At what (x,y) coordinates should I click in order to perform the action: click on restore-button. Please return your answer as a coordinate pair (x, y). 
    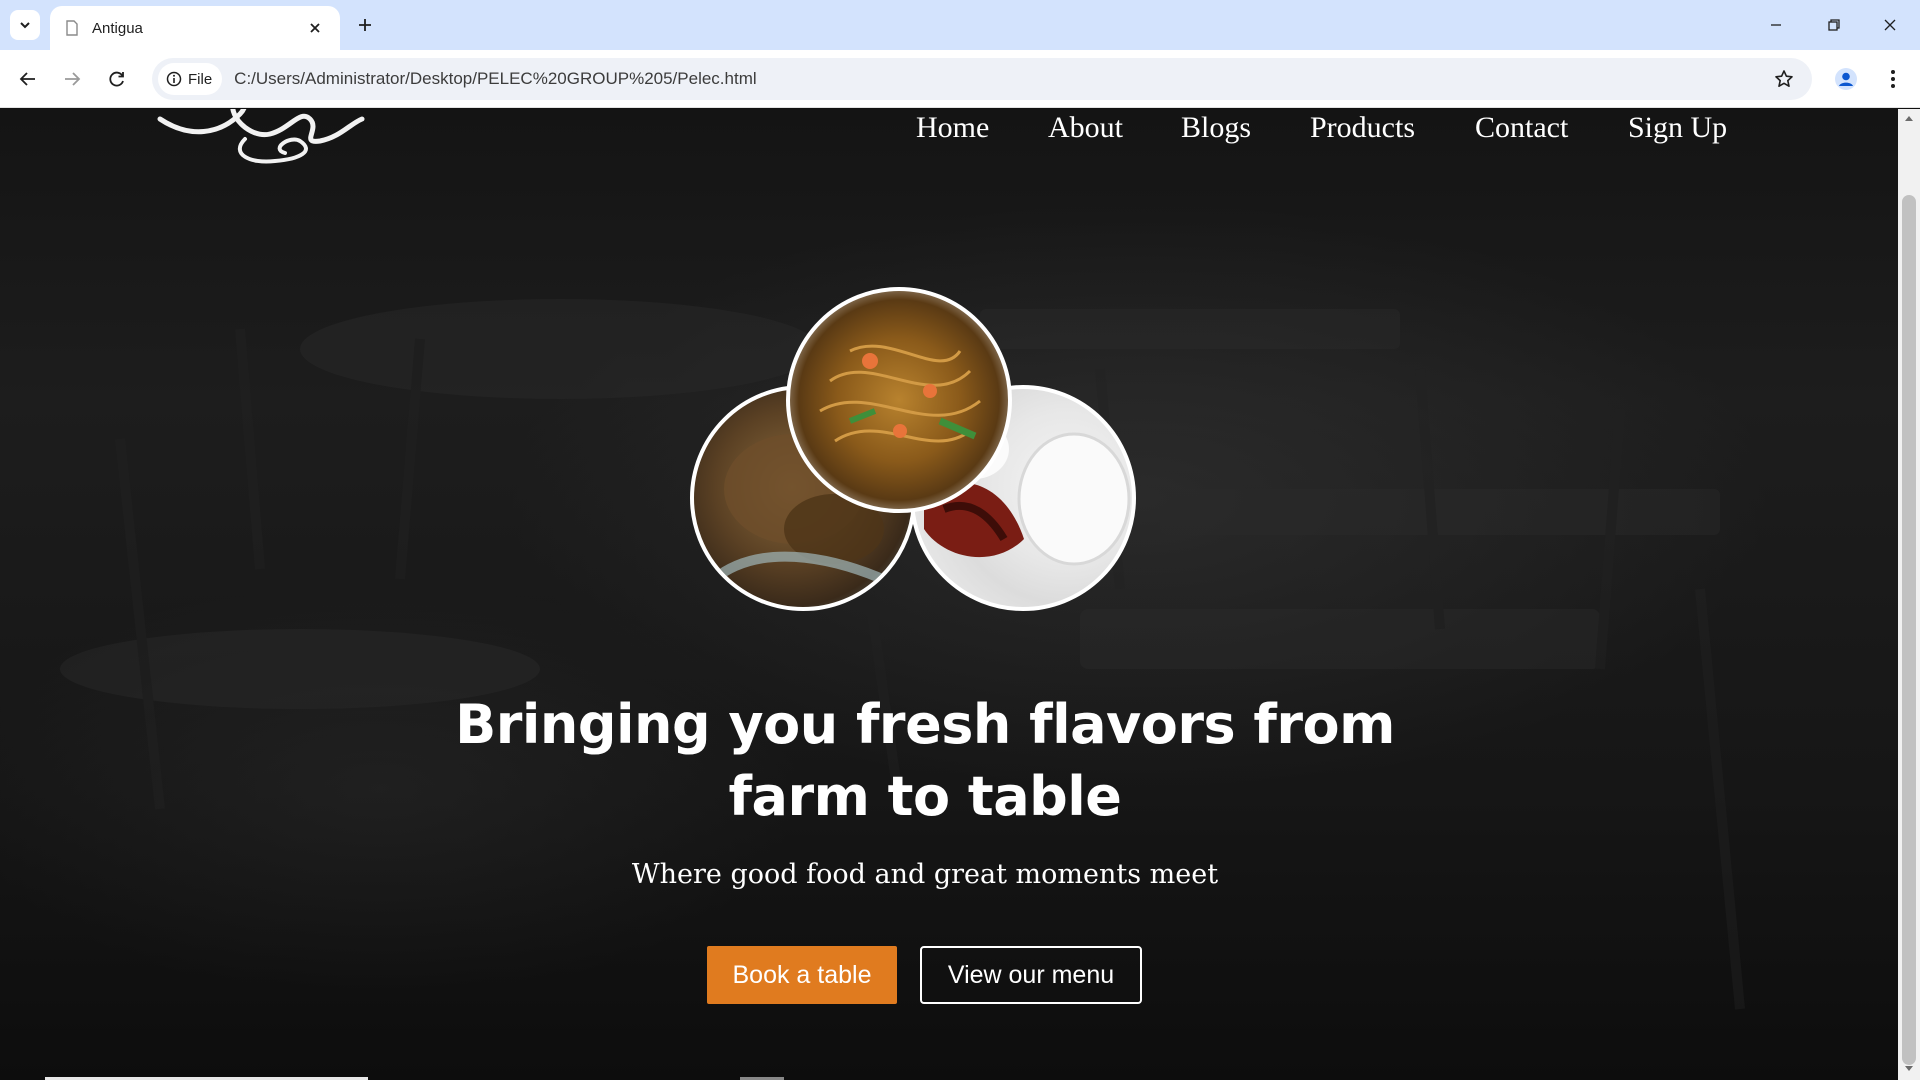
    Looking at the image, I should click on (1834, 25).